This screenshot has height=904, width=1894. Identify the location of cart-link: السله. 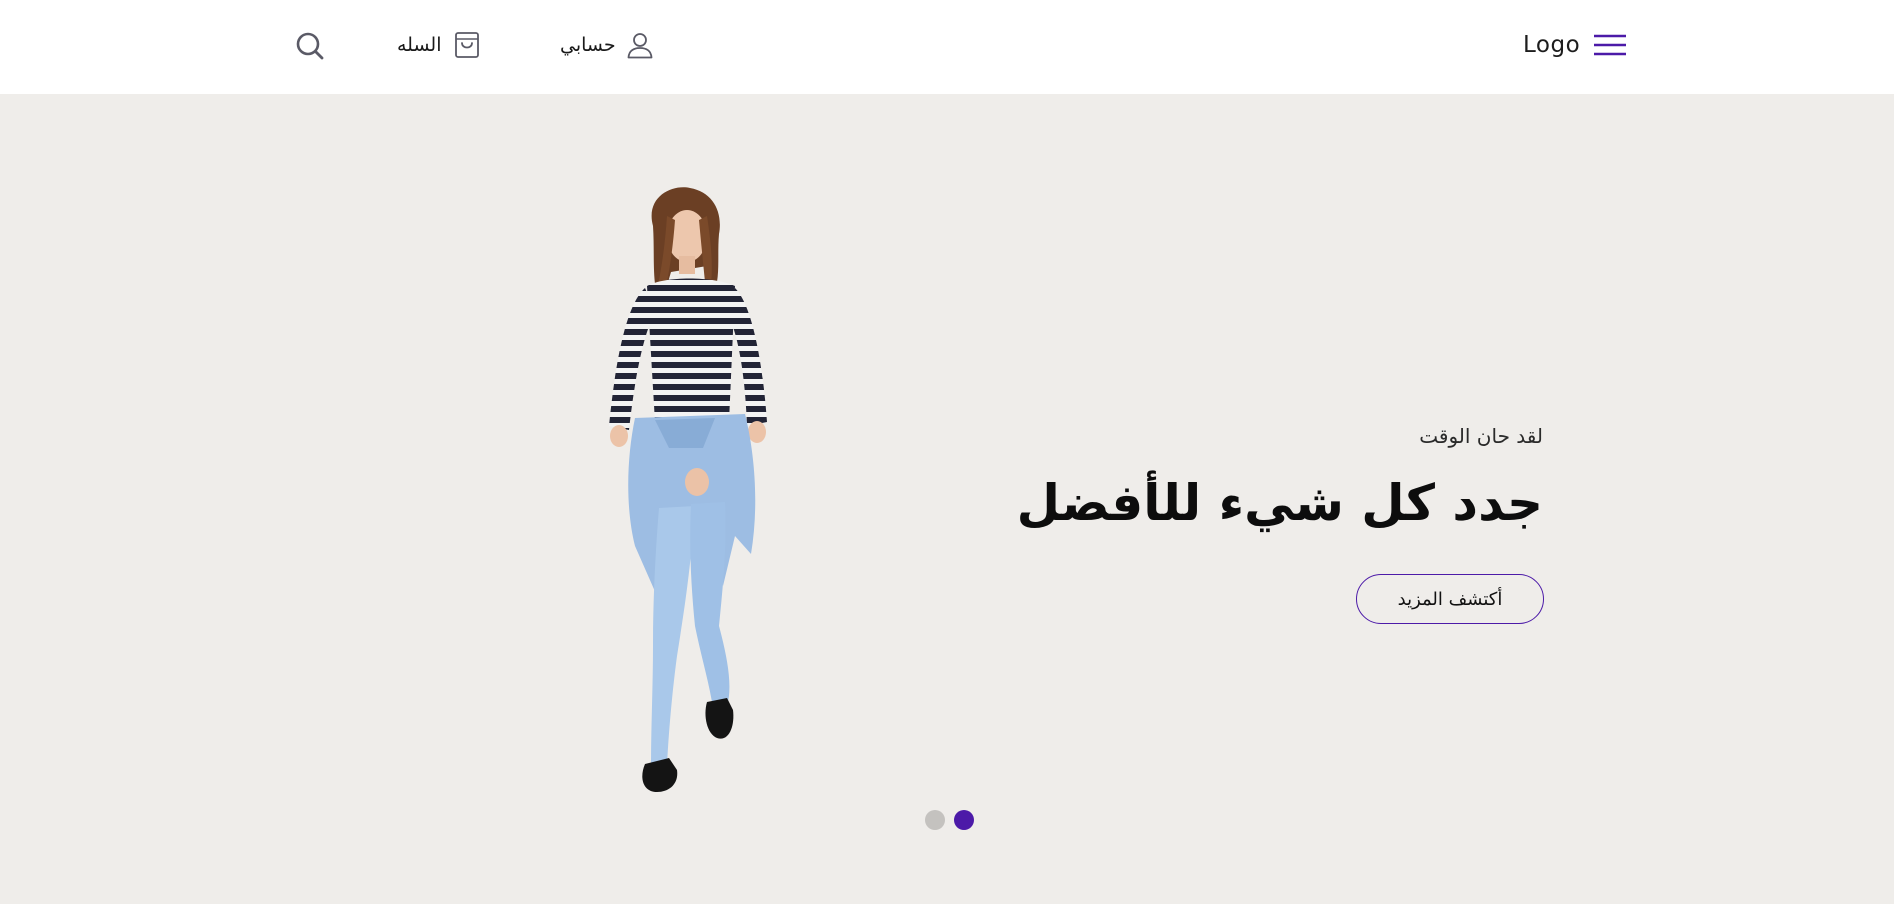
(438, 45).